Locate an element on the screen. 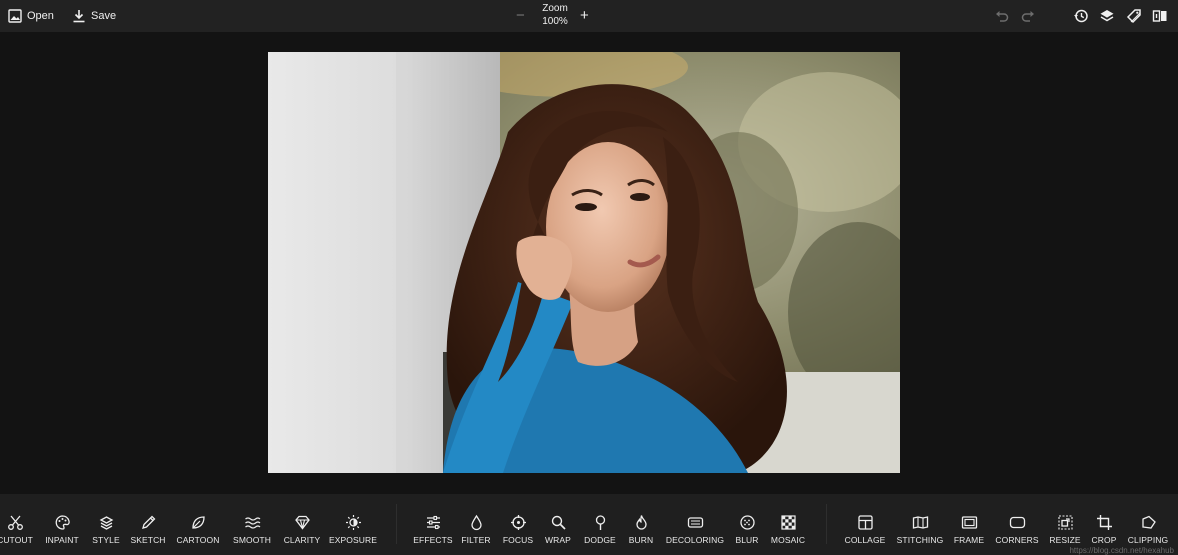 Image resolution: width=1178 pixels, height=555 pixels. leaf-icon is located at coordinates (198, 522).